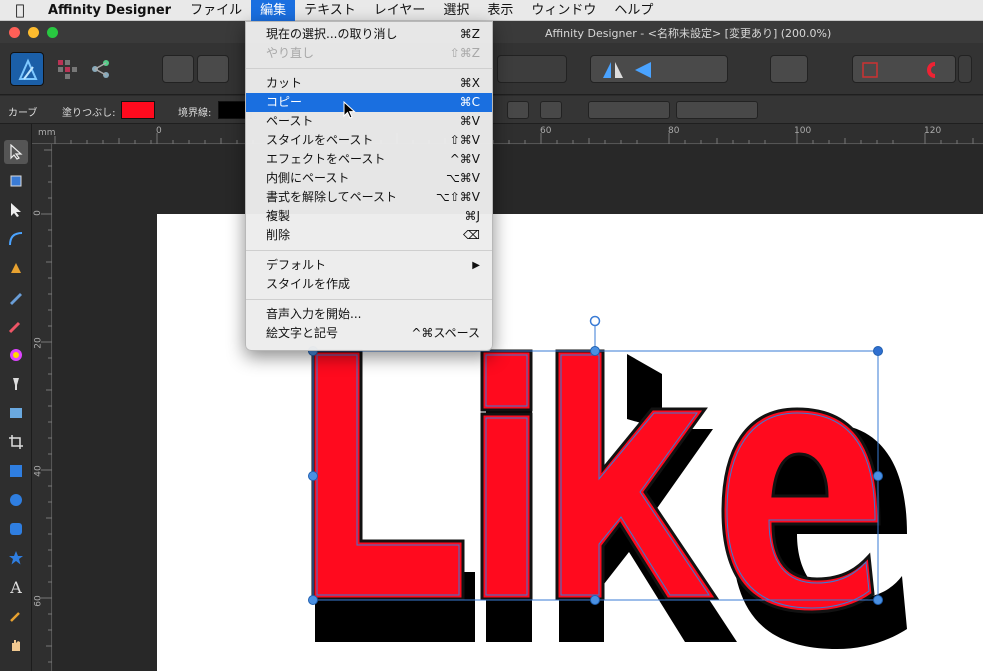 This screenshot has width=983, height=671. I want to click on snapping-dropdown-button, so click(965, 69).